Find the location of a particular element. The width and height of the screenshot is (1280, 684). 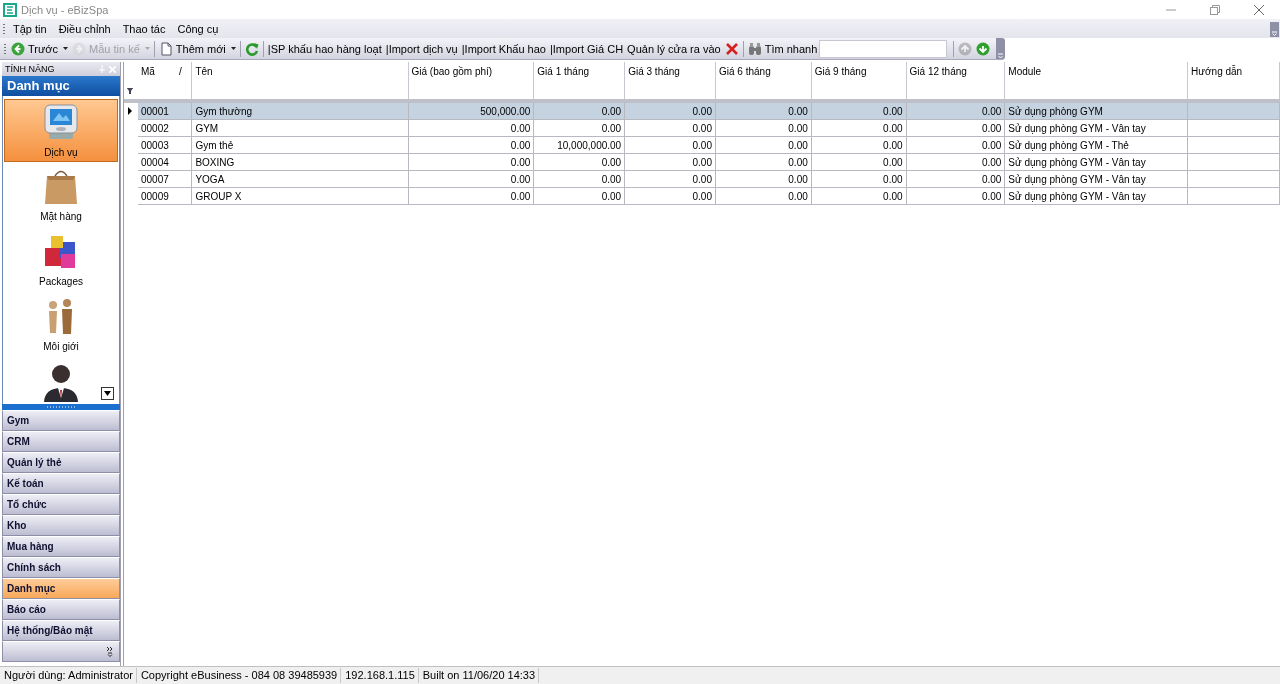

table-cell: 00007 is located at coordinates (164, 179).